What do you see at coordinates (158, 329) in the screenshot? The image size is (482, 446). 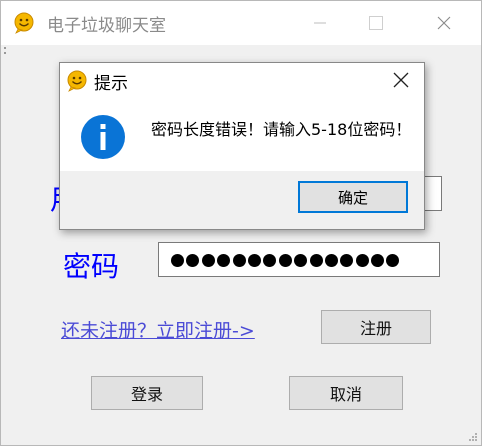 I see `register-link: 还未注册？立即注册->` at bounding box center [158, 329].